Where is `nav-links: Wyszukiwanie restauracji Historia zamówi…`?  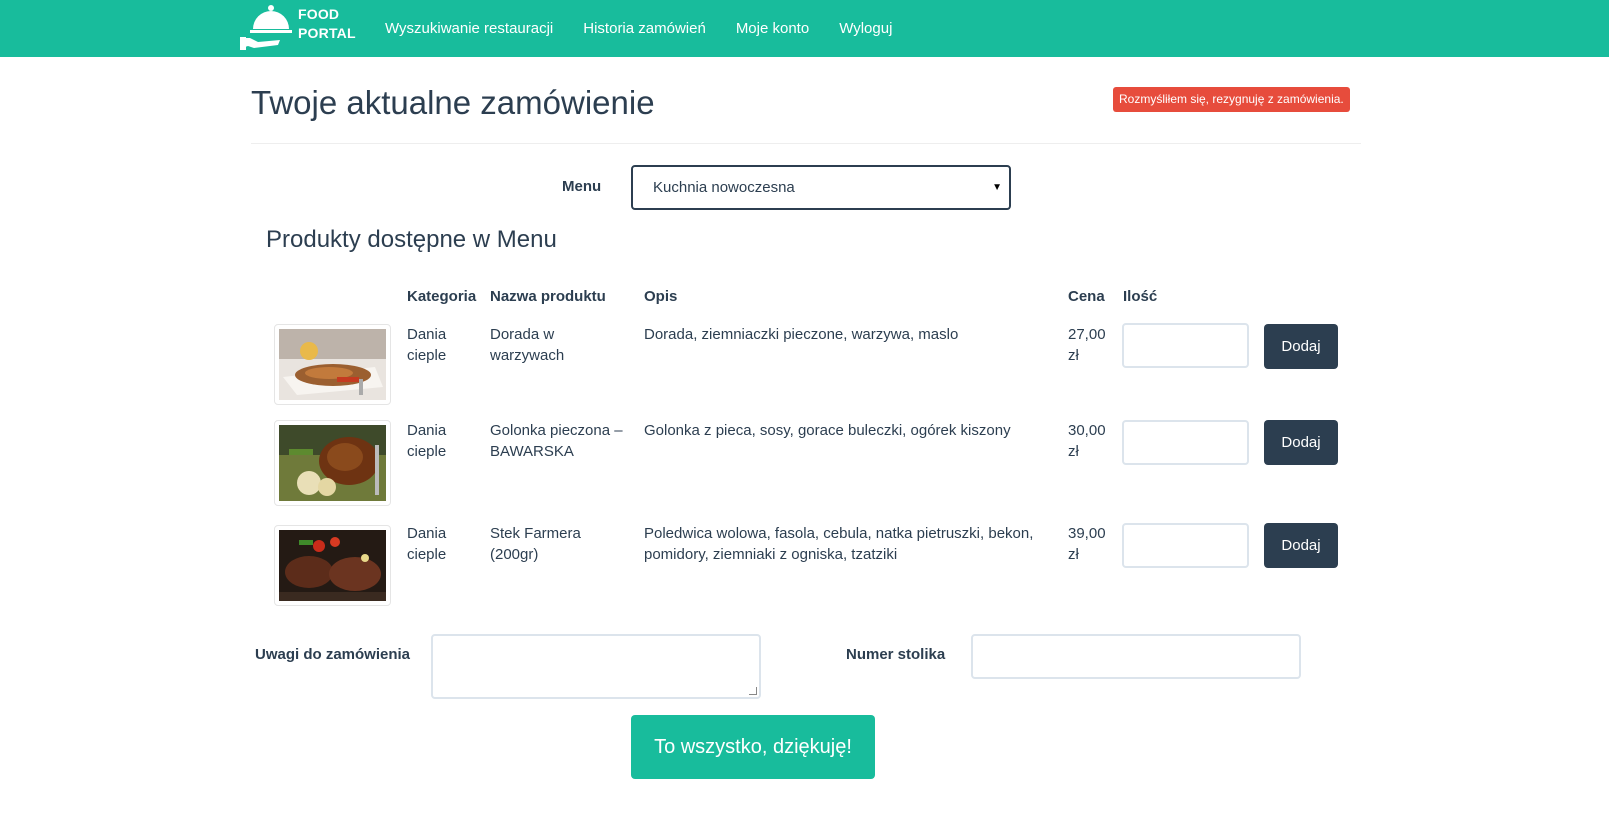
nav-links: Wyszukiwanie restauracji Historia zamówi… is located at coordinates (653, 28).